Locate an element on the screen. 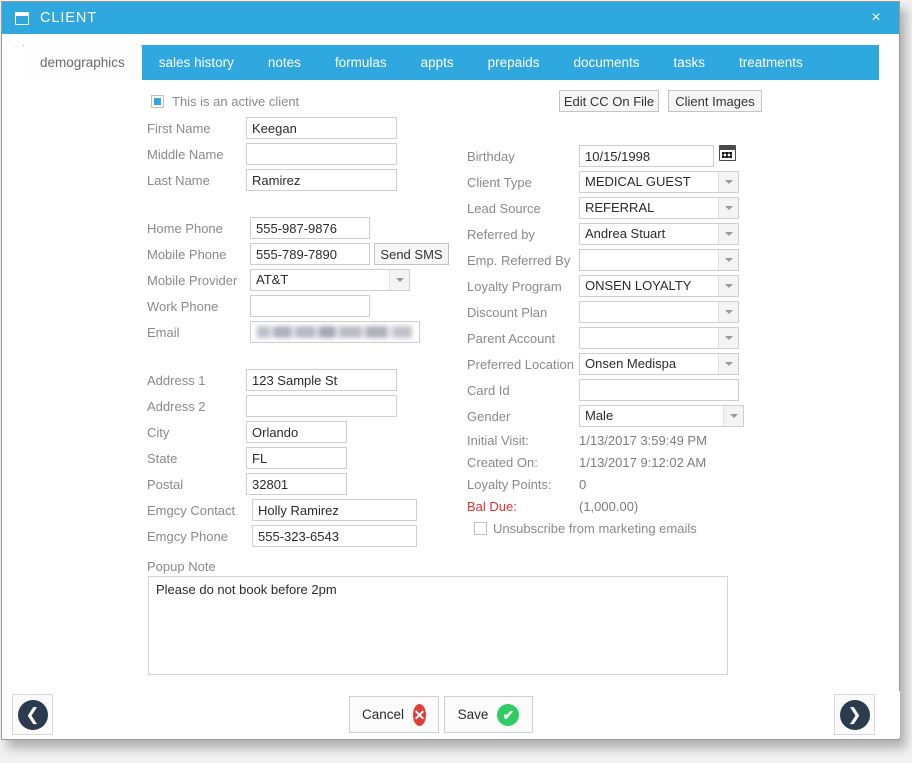  first-name-input is located at coordinates (321, 128).